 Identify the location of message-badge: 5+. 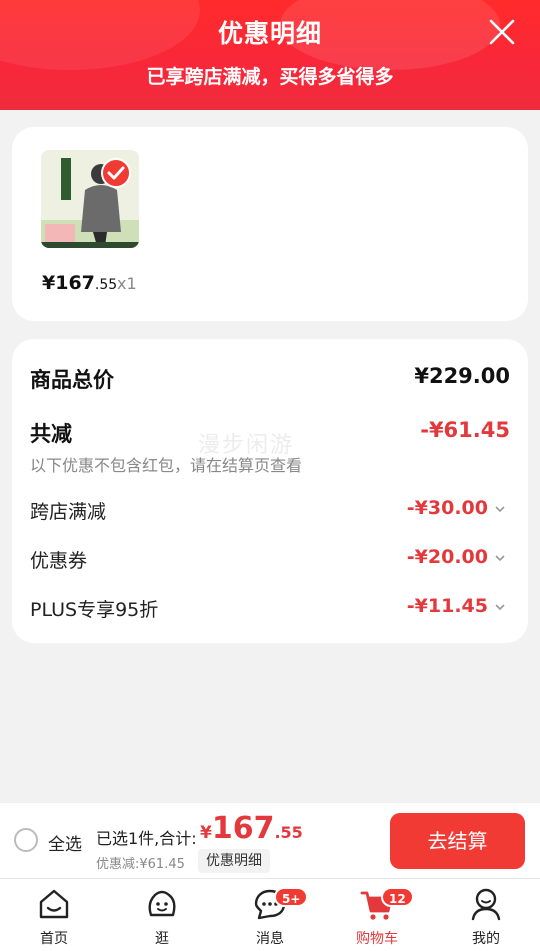
(291, 897).